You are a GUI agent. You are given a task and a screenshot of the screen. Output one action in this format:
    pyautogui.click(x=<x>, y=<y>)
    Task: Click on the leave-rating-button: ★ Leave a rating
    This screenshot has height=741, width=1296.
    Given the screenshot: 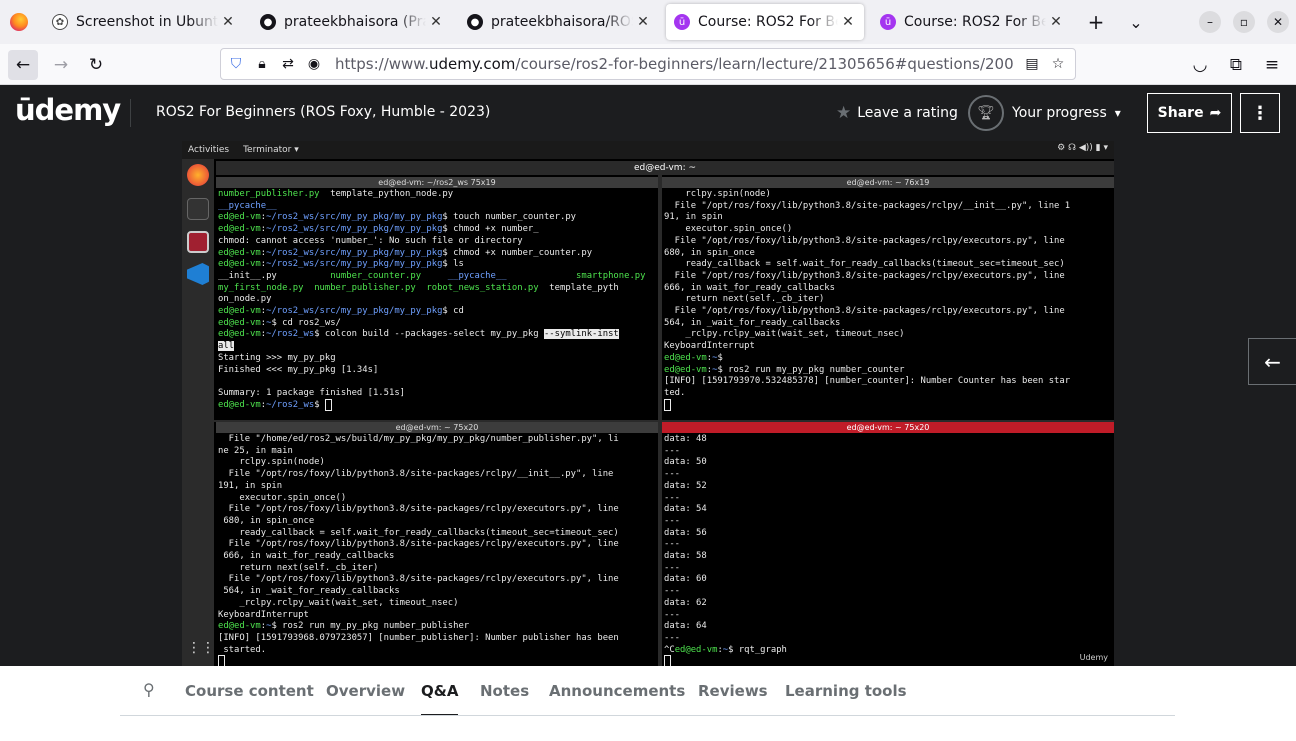 What is the action you would take?
    pyautogui.click(x=897, y=113)
    